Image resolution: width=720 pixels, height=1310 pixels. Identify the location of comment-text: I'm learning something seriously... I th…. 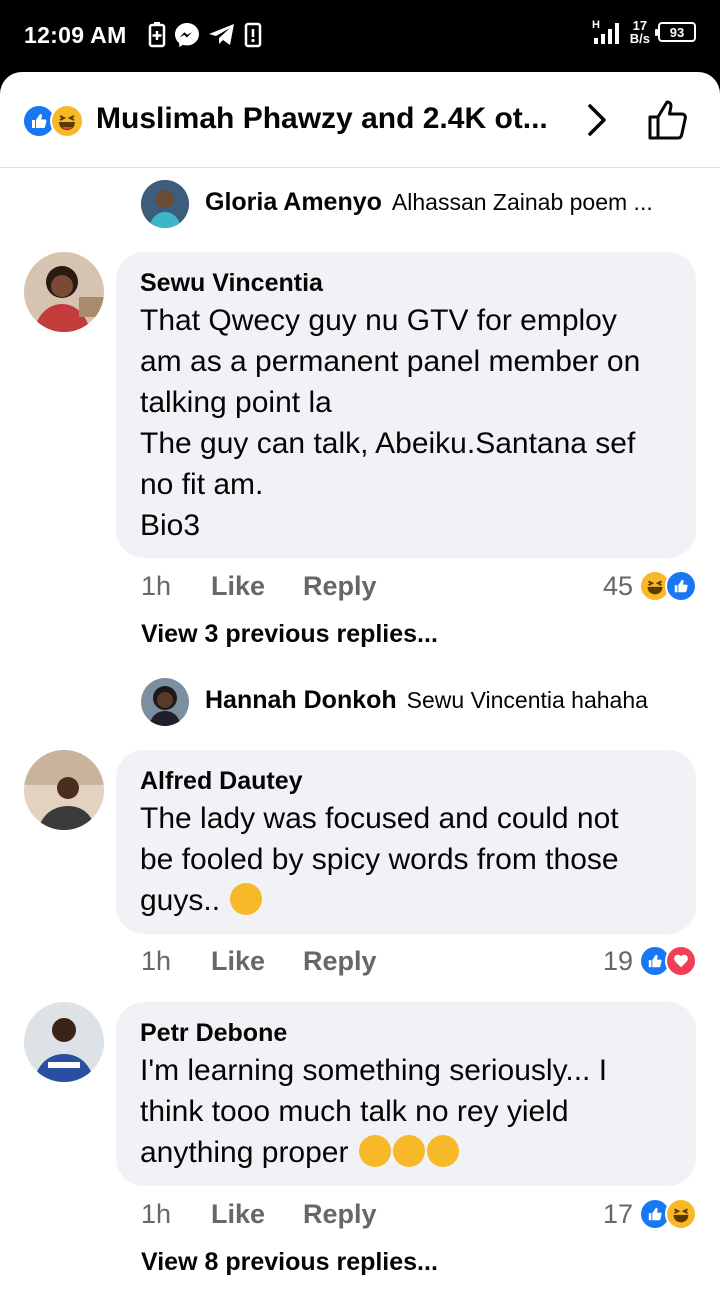
(406, 1111).